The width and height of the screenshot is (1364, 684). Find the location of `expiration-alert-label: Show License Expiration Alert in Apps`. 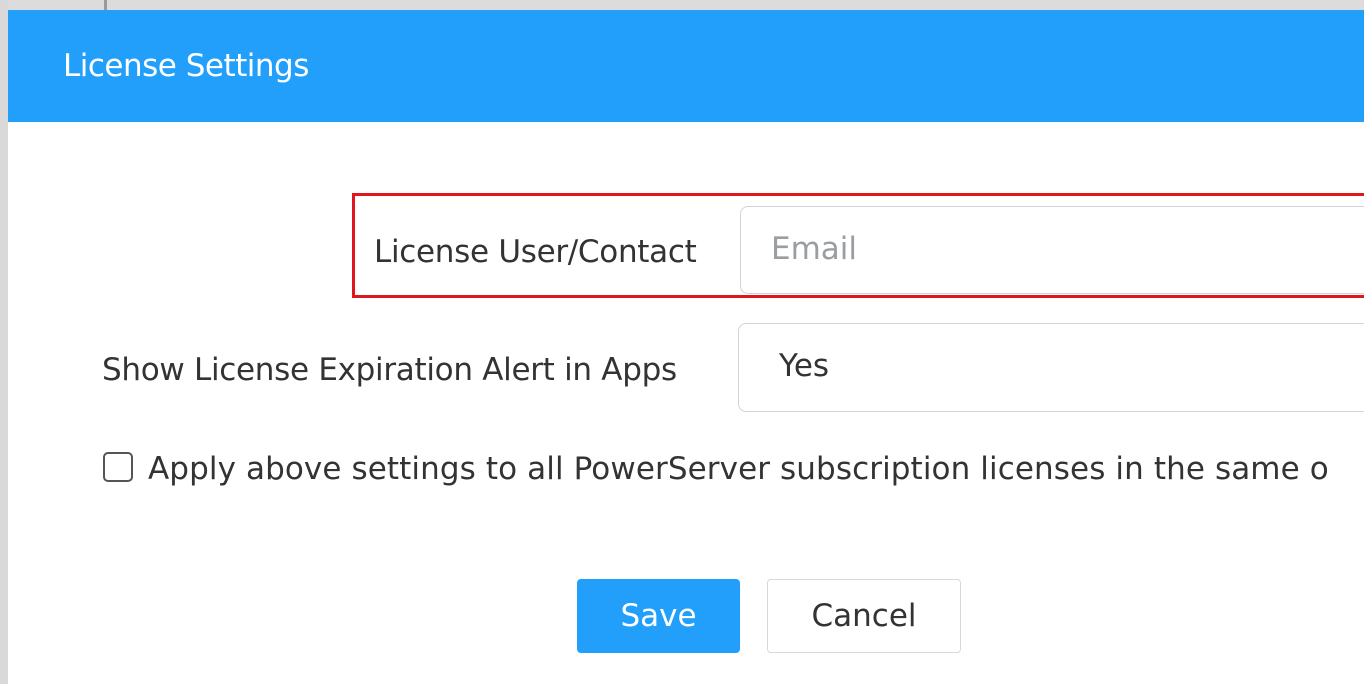

expiration-alert-label: Show License Expiration Alert in Apps is located at coordinates (389, 370).